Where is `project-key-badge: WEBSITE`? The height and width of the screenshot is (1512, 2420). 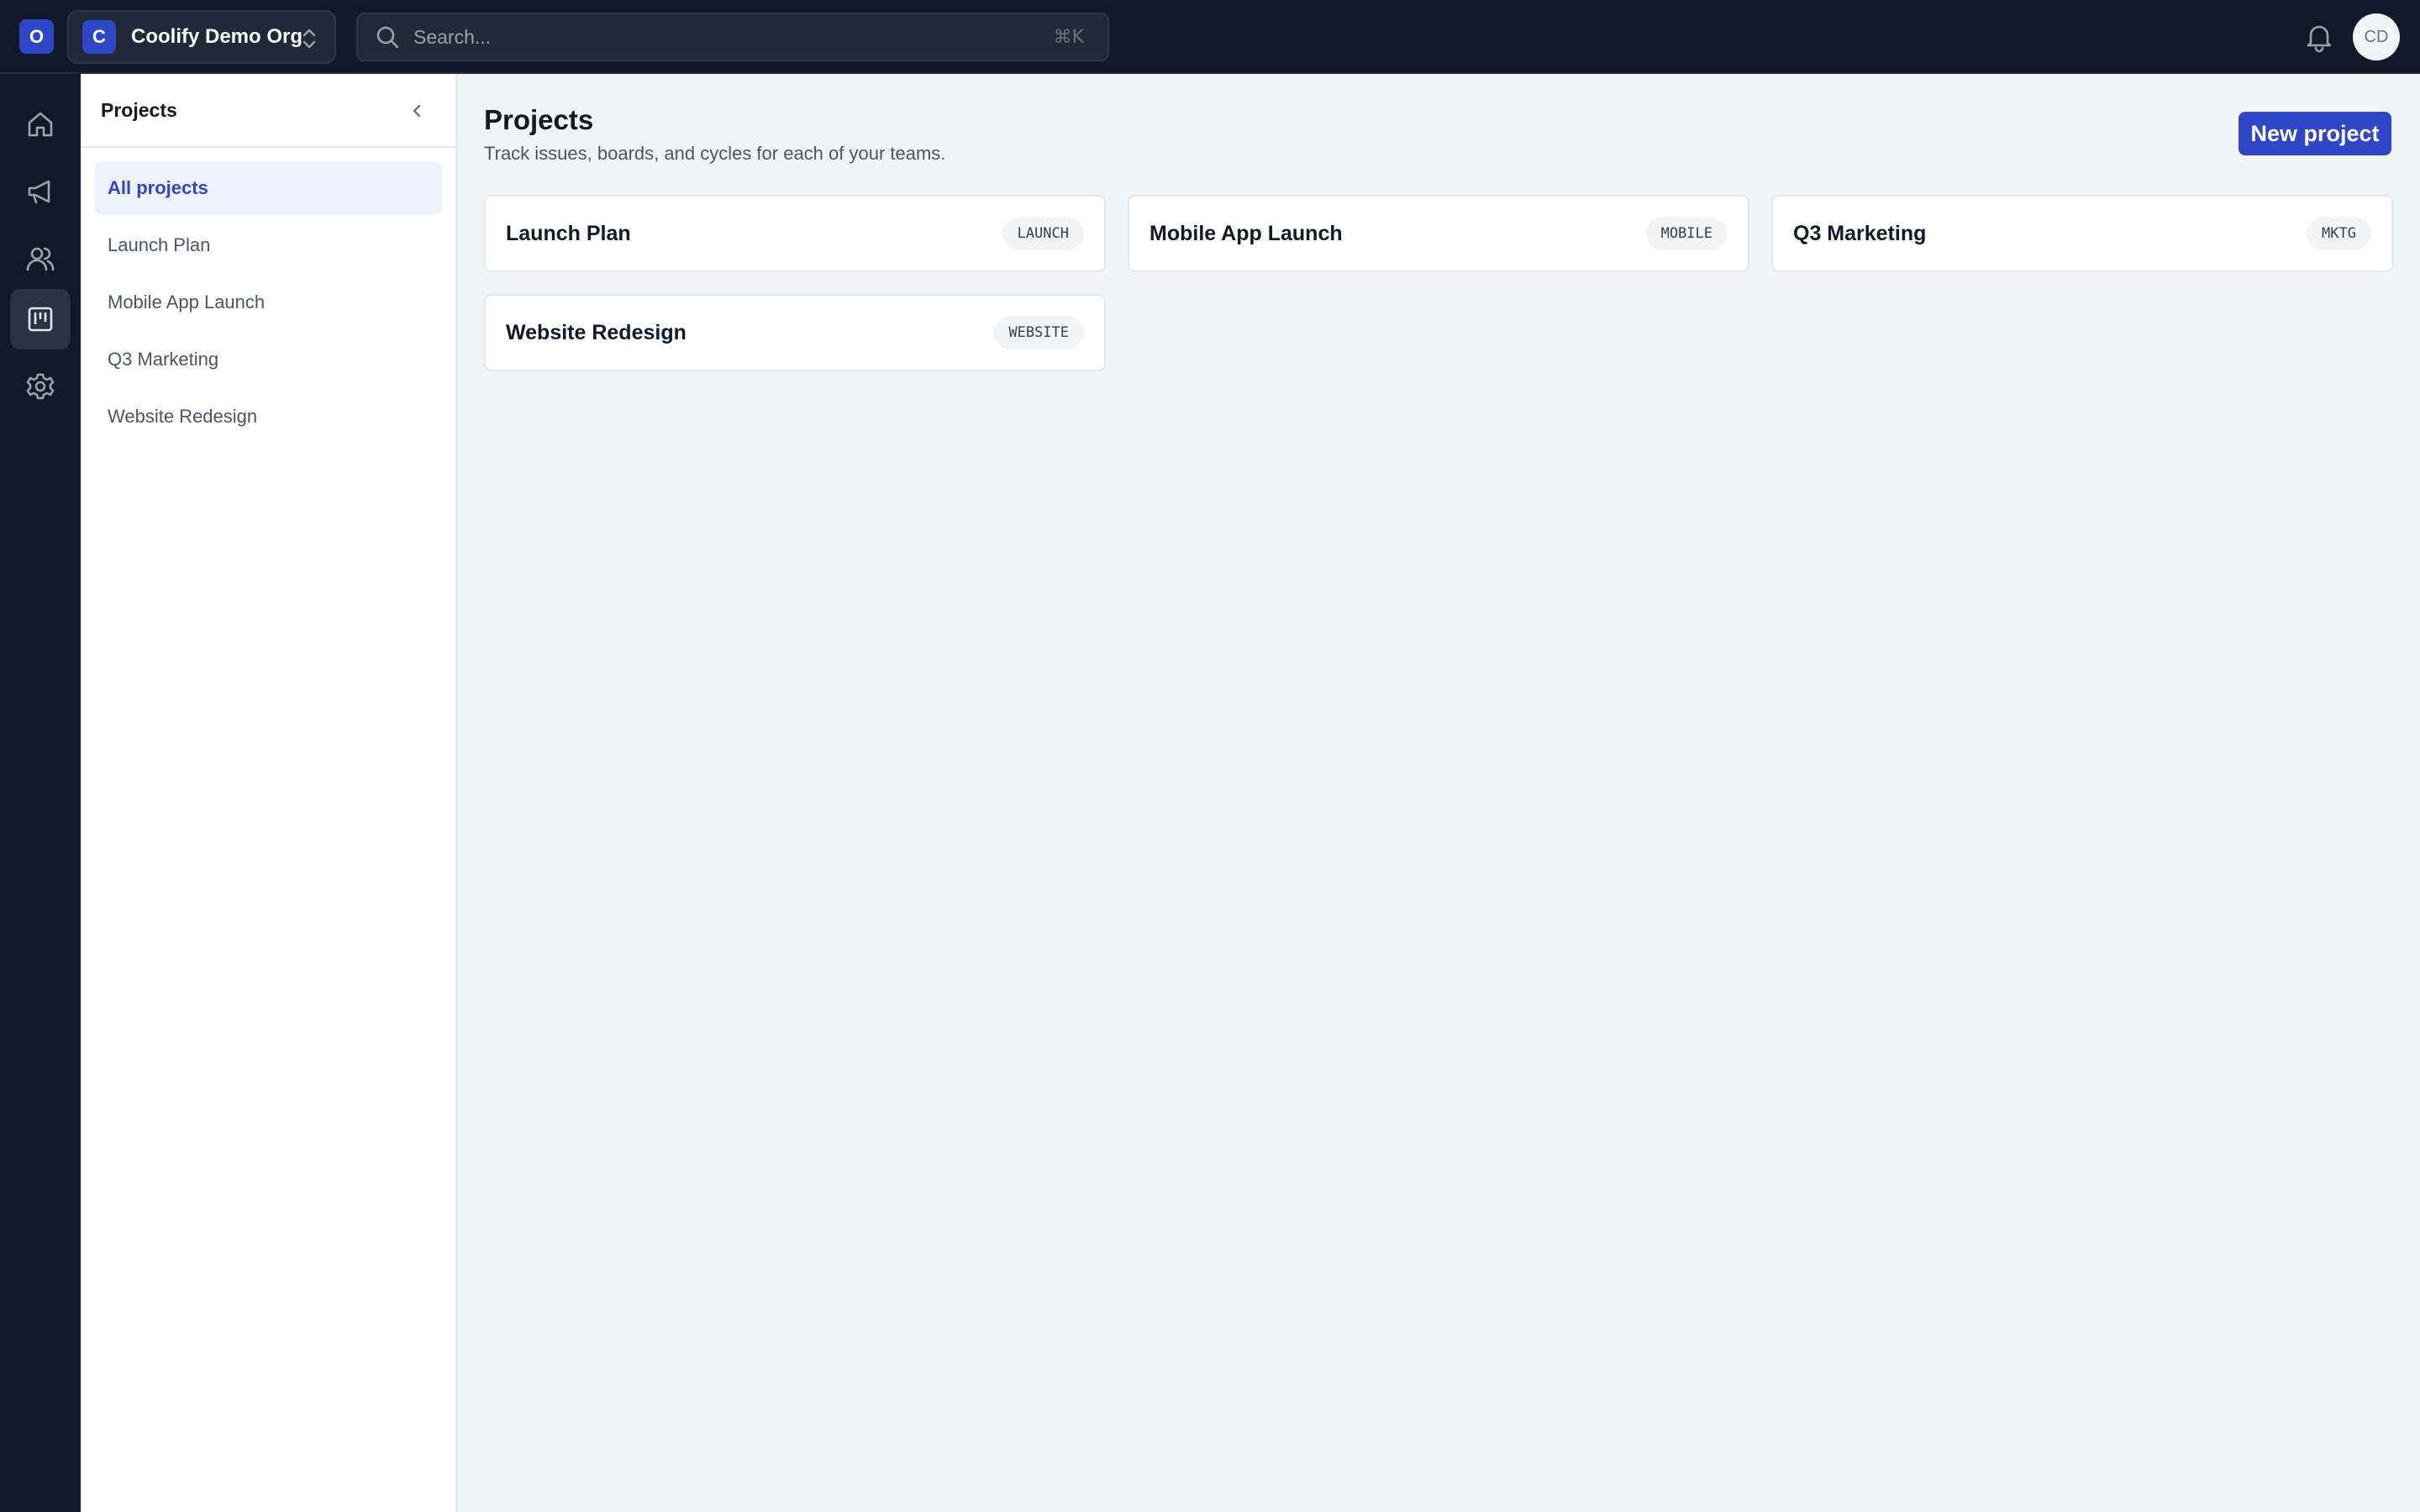 project-key-badge: WEBSITE is located at coordinates (1038, 332).